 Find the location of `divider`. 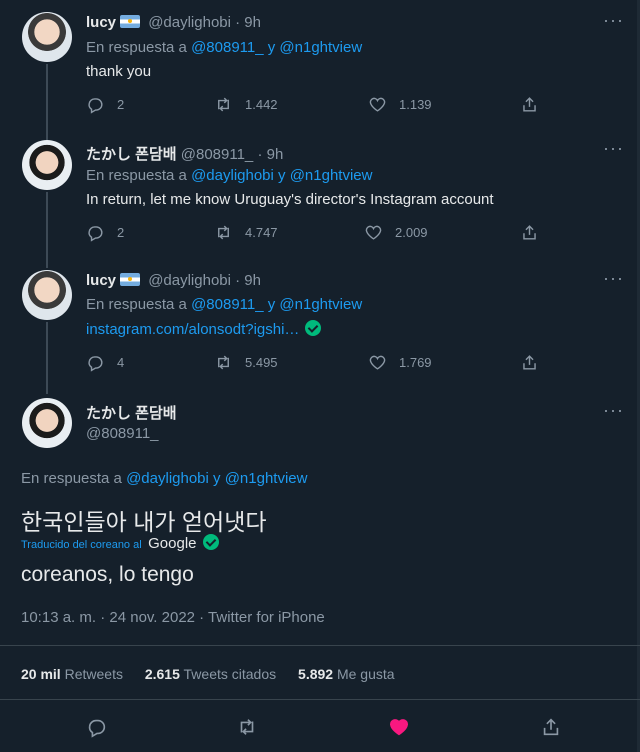

divider is located at coordinates (320, 645).